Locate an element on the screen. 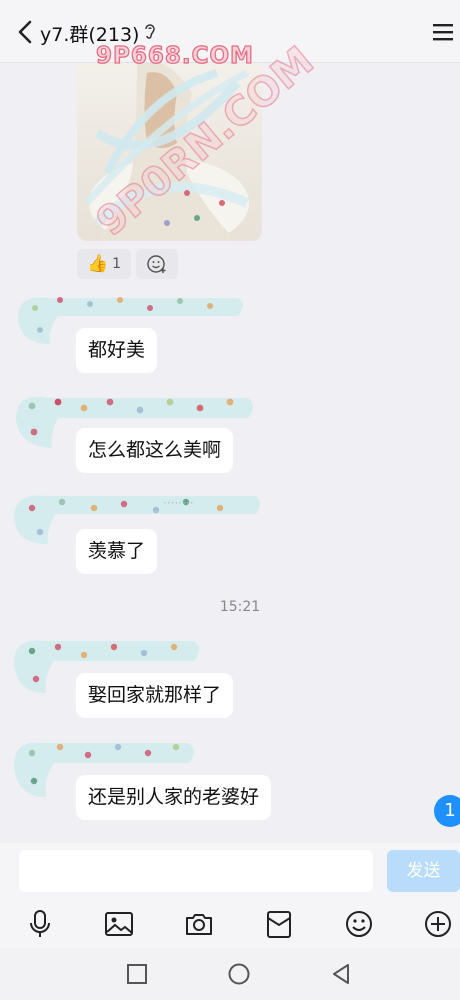  unread-badge: 1 is located at coordinates (447, 811).